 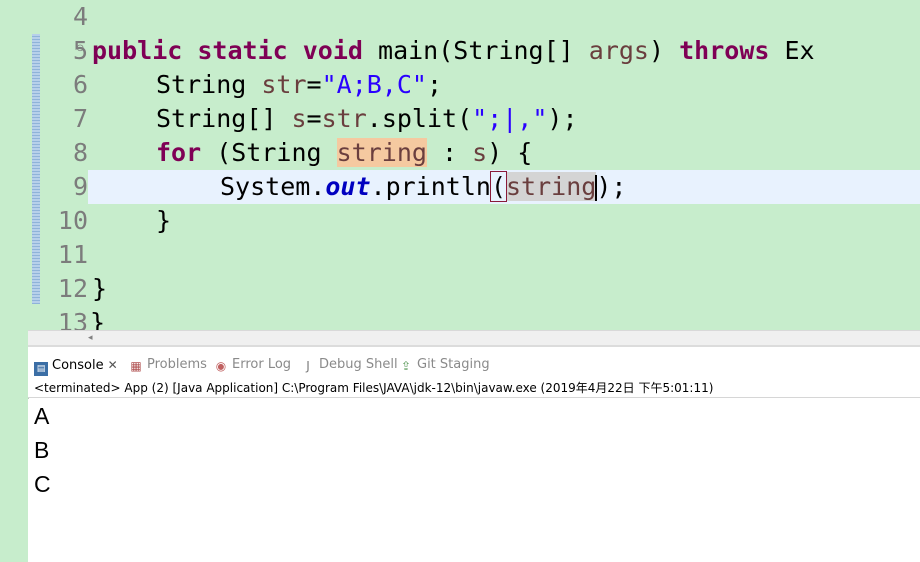 What do you see at coordinates (551, 186) in the screenshot?
I see `variable-string-occurrence: string` at bounding box center [551, 186].